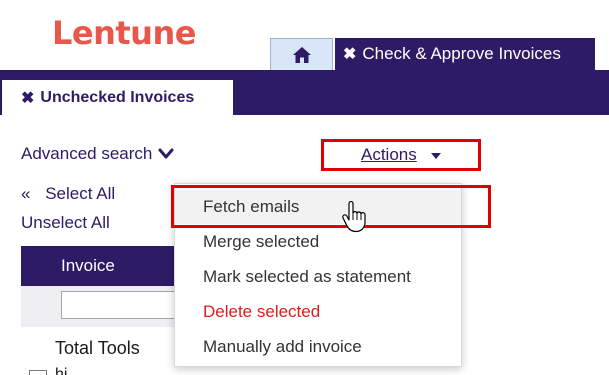 The width and height of the screenshot is (609, 375). What do you see at coordinates (318, 312) in the screenshot?
I see `menu-item-delete-selected: Delete selected` at bounding box center [318, 312].